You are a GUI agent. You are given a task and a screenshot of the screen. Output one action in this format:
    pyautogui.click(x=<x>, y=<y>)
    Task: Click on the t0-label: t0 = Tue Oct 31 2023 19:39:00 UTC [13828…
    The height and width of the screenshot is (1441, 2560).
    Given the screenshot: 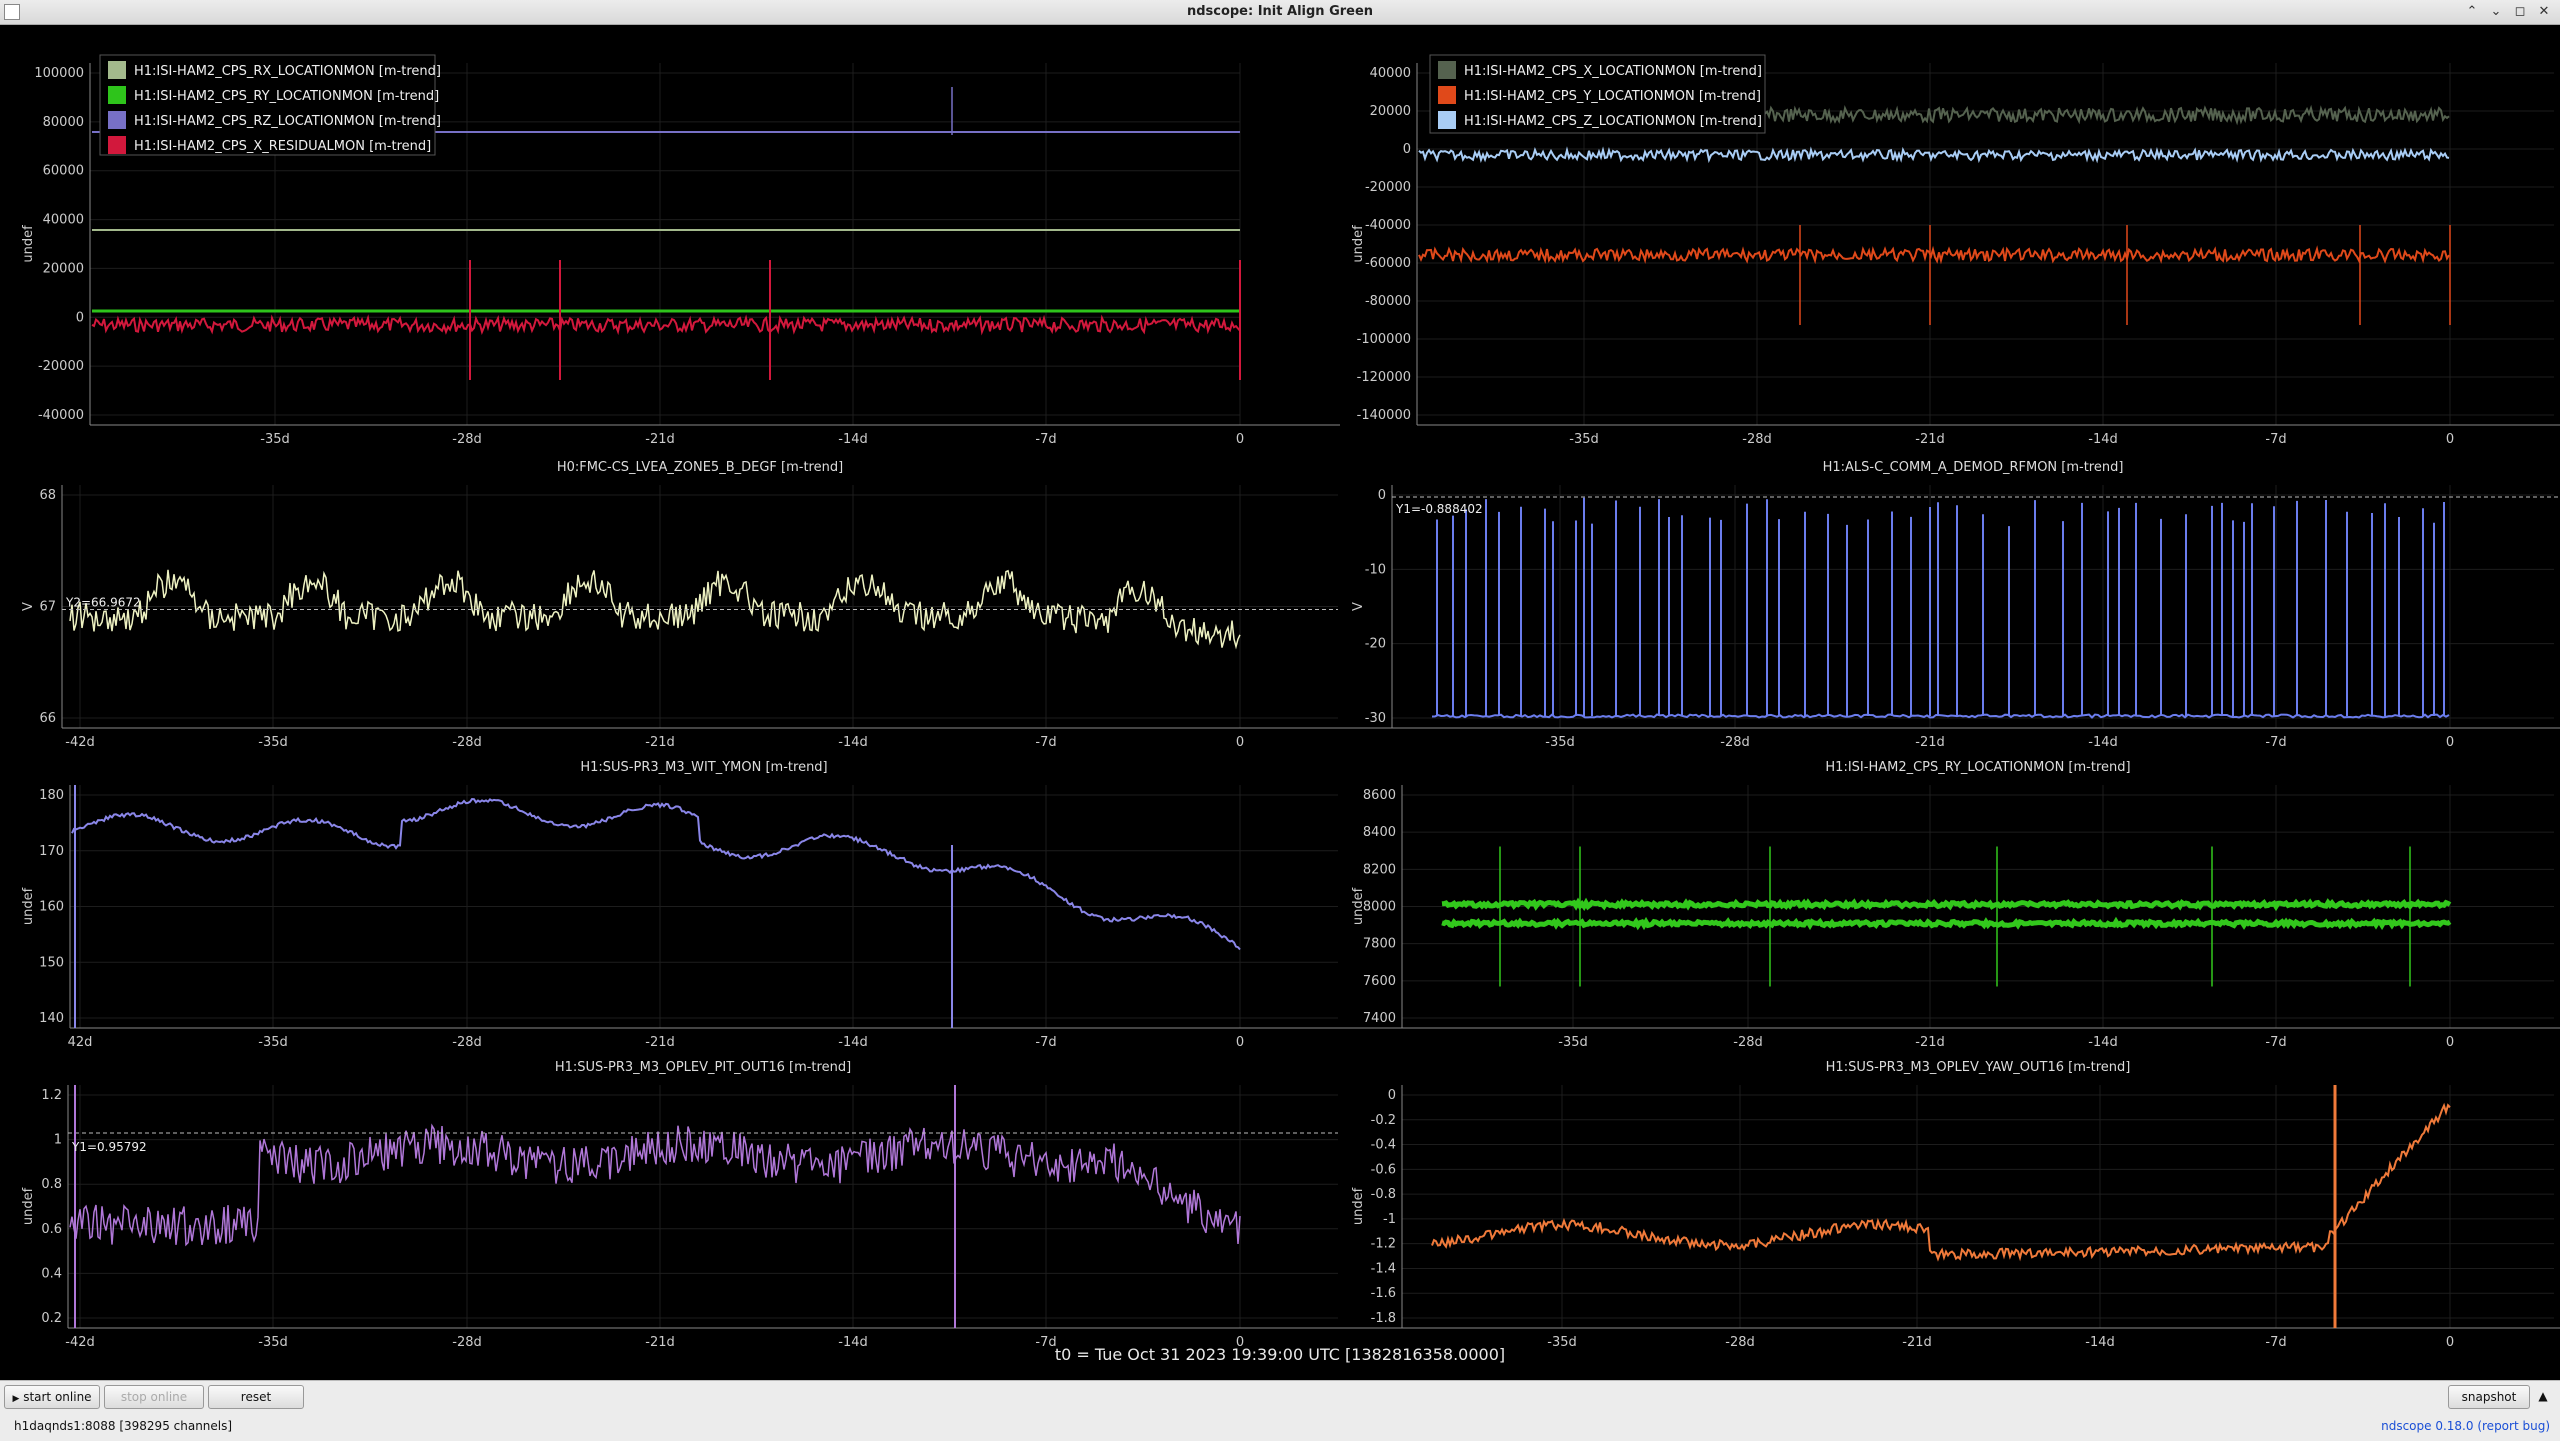 What is the action you would take?
    pyautogui.click(x=1280, y=1354)
    